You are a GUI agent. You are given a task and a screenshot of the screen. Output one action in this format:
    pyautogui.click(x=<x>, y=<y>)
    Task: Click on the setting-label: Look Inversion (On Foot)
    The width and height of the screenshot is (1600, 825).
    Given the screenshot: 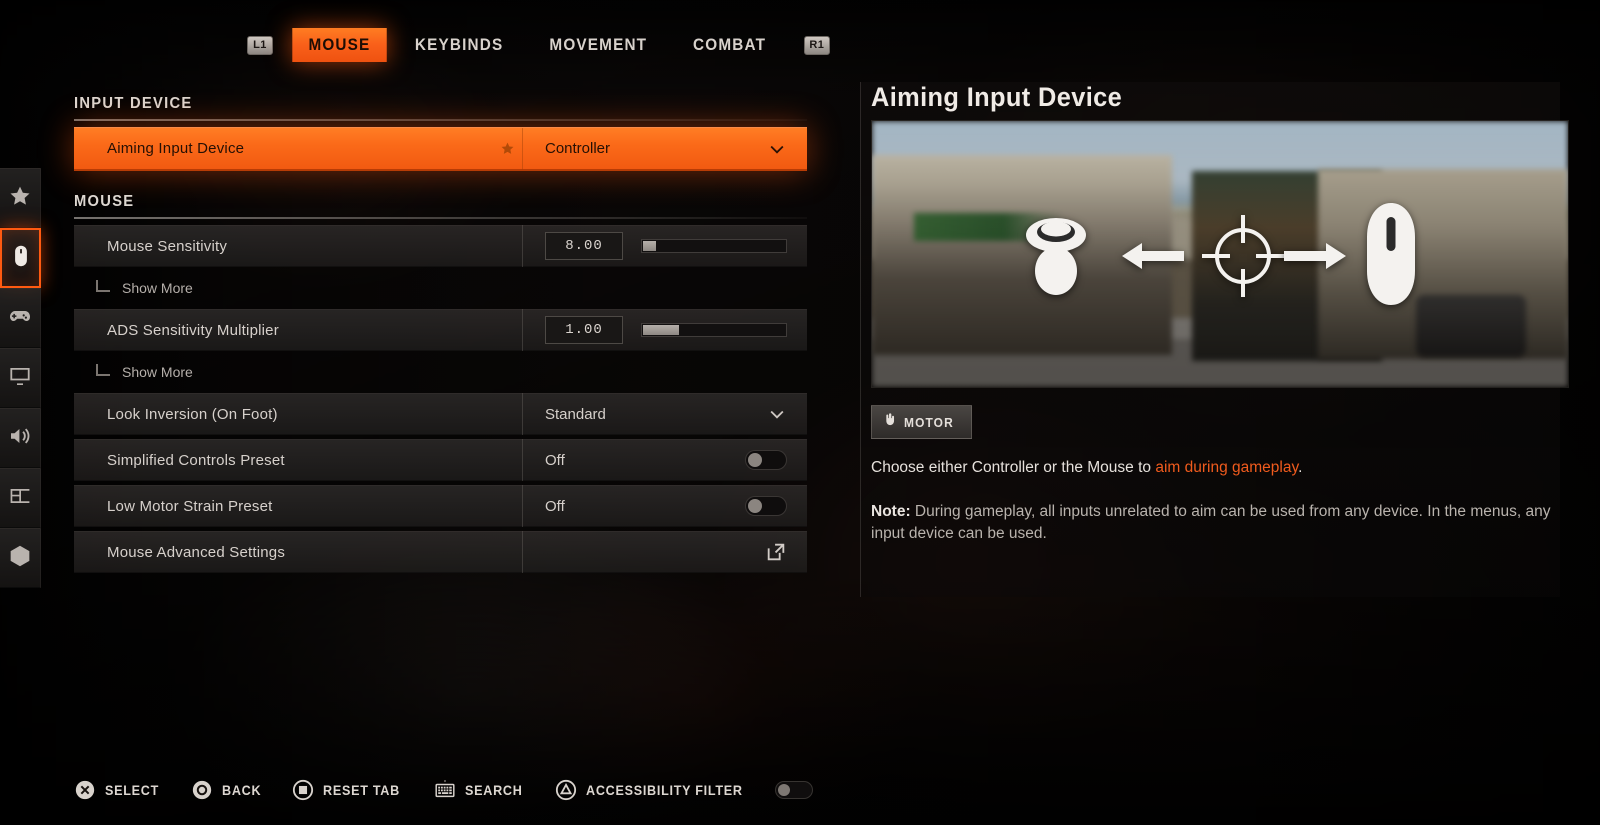 What is the action you would take?
    pyautogui.click(x=192, y=414)
    